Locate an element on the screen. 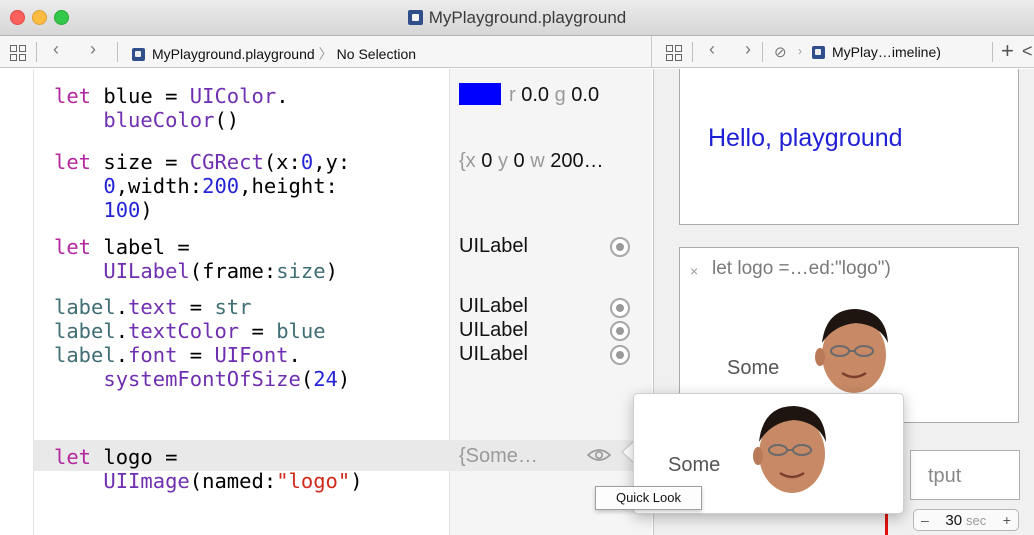 The width and height of the screenshot is (1034, 535). type-uicolor: UIColor is located at coordinates (233, 96).